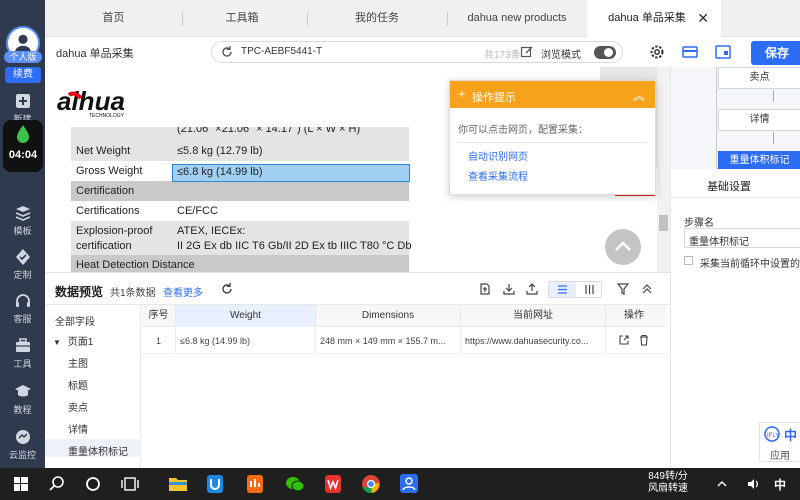  What do you see at coordinates (178, 484) in the screenshot?
I see `file-explorer-icon` at bounding box center [178, 484].